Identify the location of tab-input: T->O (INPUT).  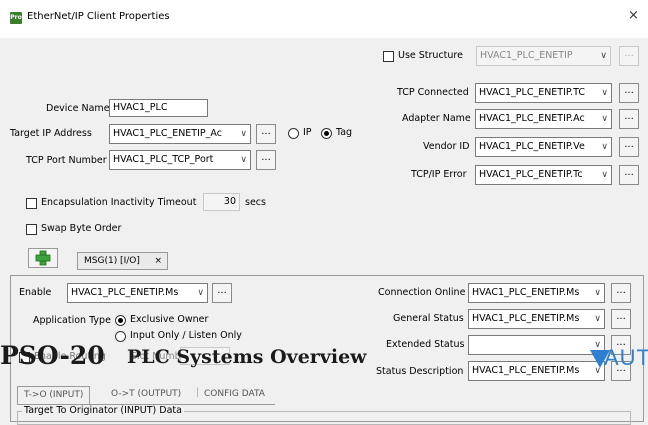
(54, 395).